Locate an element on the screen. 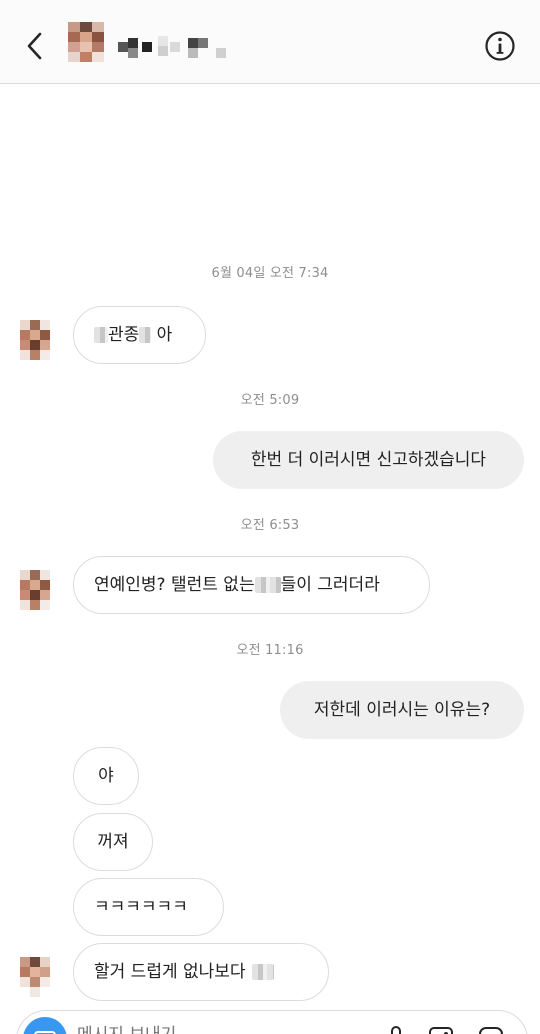  message-text: 한번 더 이러시면 신고하겠습니다 is located at coordinates (368, 460).